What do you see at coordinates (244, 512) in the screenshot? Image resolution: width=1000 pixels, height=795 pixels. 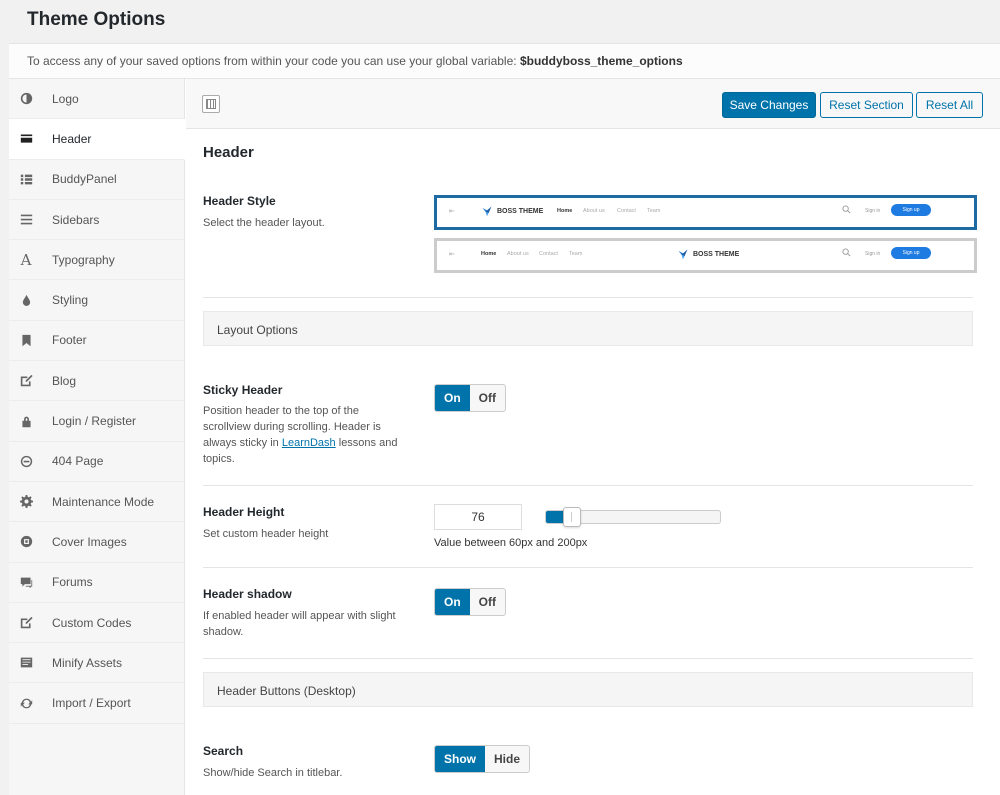 I see `header-height-title: Header Height` at bounding box center [244, 512].